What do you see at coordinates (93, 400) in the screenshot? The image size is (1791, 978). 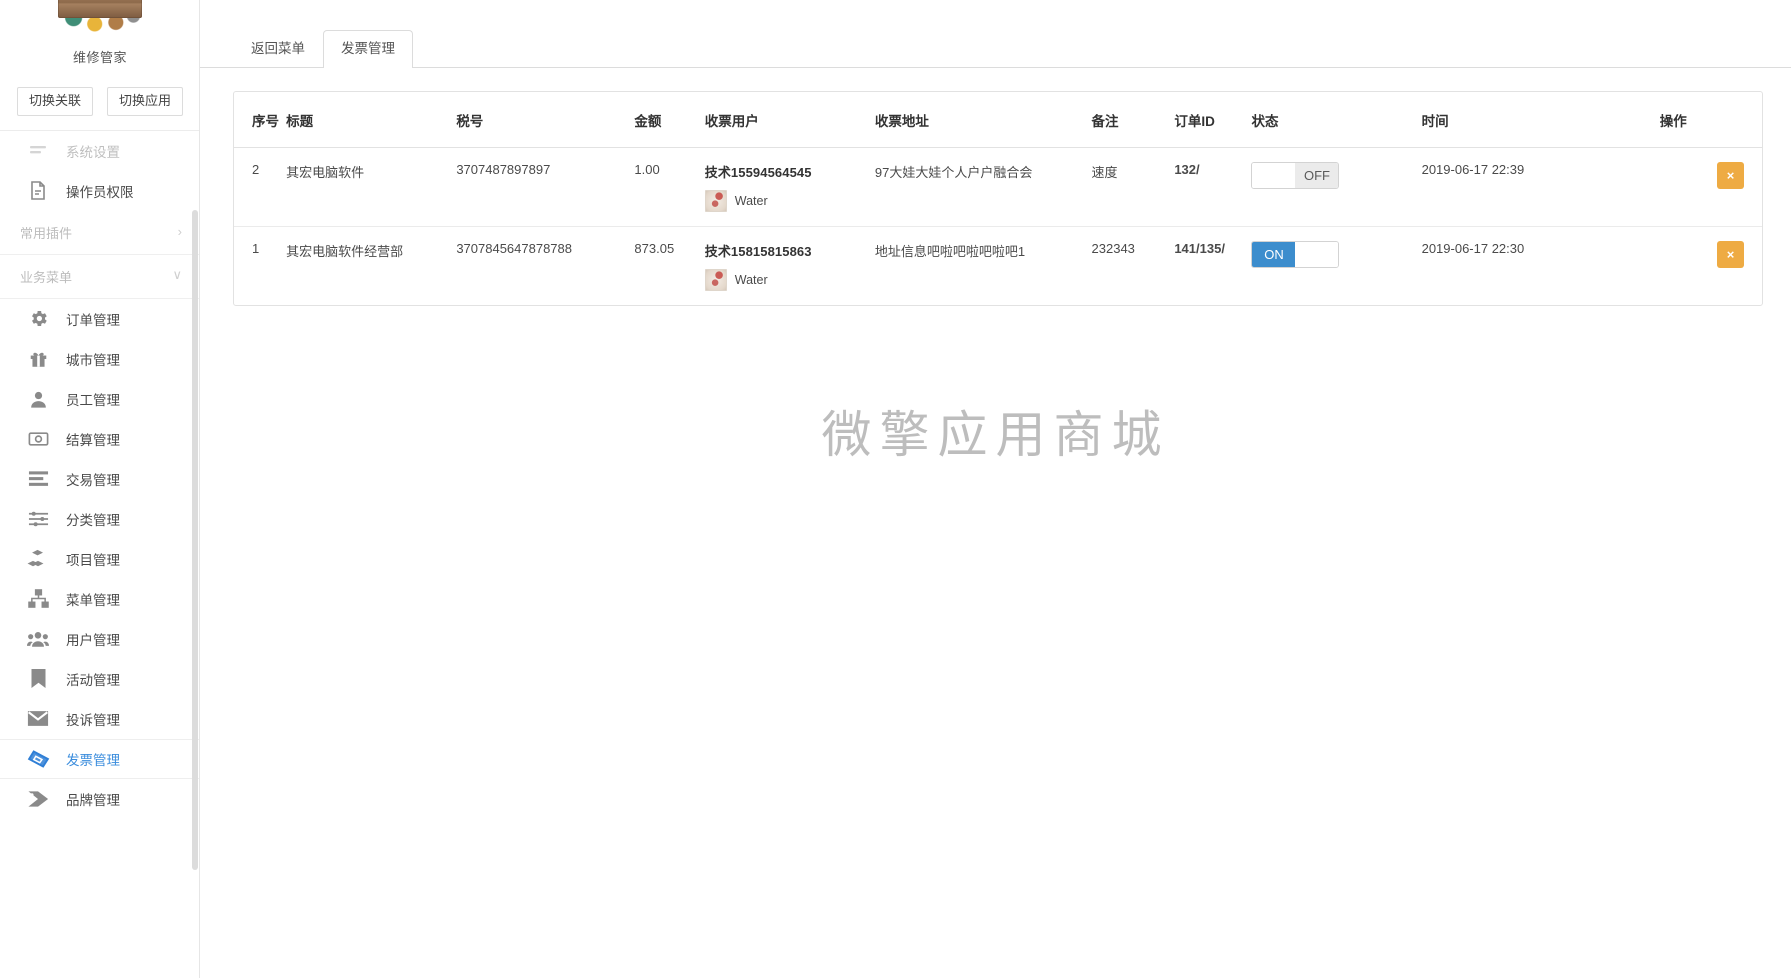 I see `sidebar-item-label: 员工管理` at bounding box center [93, 400].